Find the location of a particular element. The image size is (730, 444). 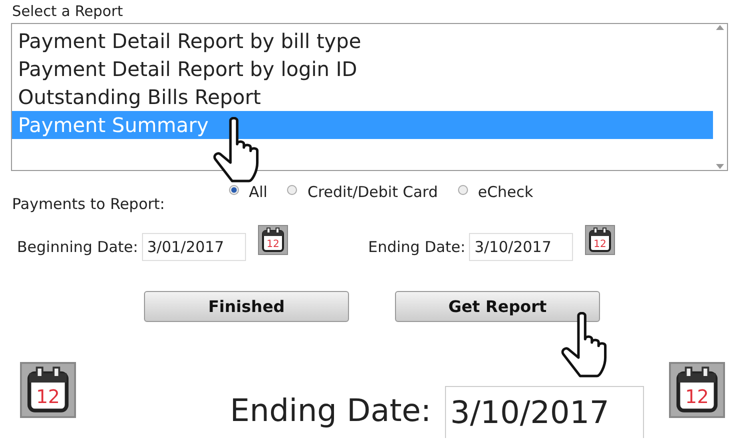

list-item: Outstanding Bills Report is located at coordinates (362, 96).